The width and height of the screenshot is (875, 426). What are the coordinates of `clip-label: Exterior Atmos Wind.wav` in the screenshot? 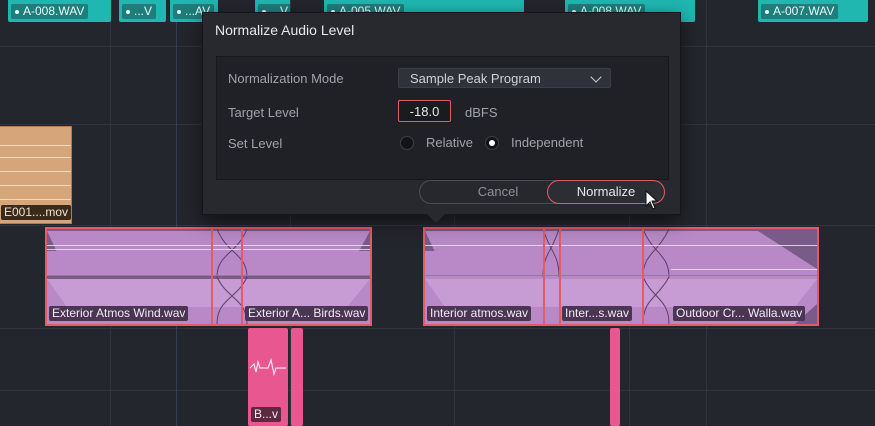 It's located at (119, 313).